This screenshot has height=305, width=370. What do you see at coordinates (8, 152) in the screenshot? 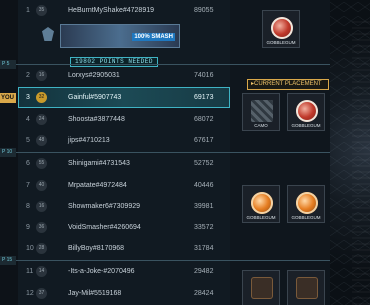
I see `tier-tag: P 10` at bounding box center [8, 152].